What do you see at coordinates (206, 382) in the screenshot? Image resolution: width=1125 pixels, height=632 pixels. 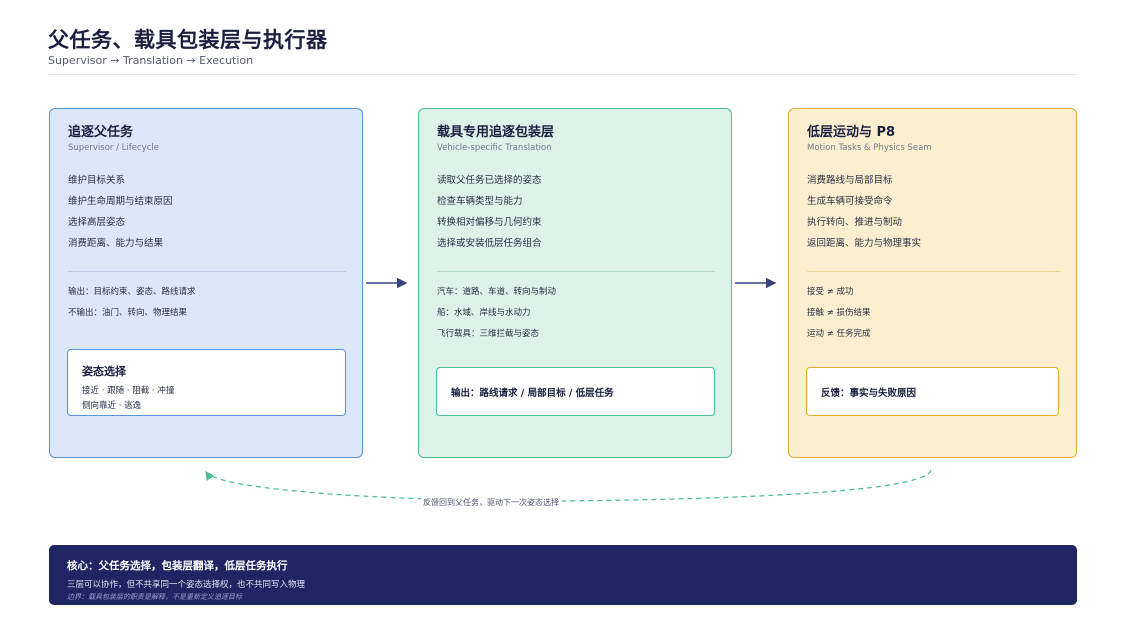 I see `stance-box: 姿态选择 接近 · 跟随 · 阻截 · 冲撞 侧向靠近 · 逃逸` at bounding box center [206, 382].